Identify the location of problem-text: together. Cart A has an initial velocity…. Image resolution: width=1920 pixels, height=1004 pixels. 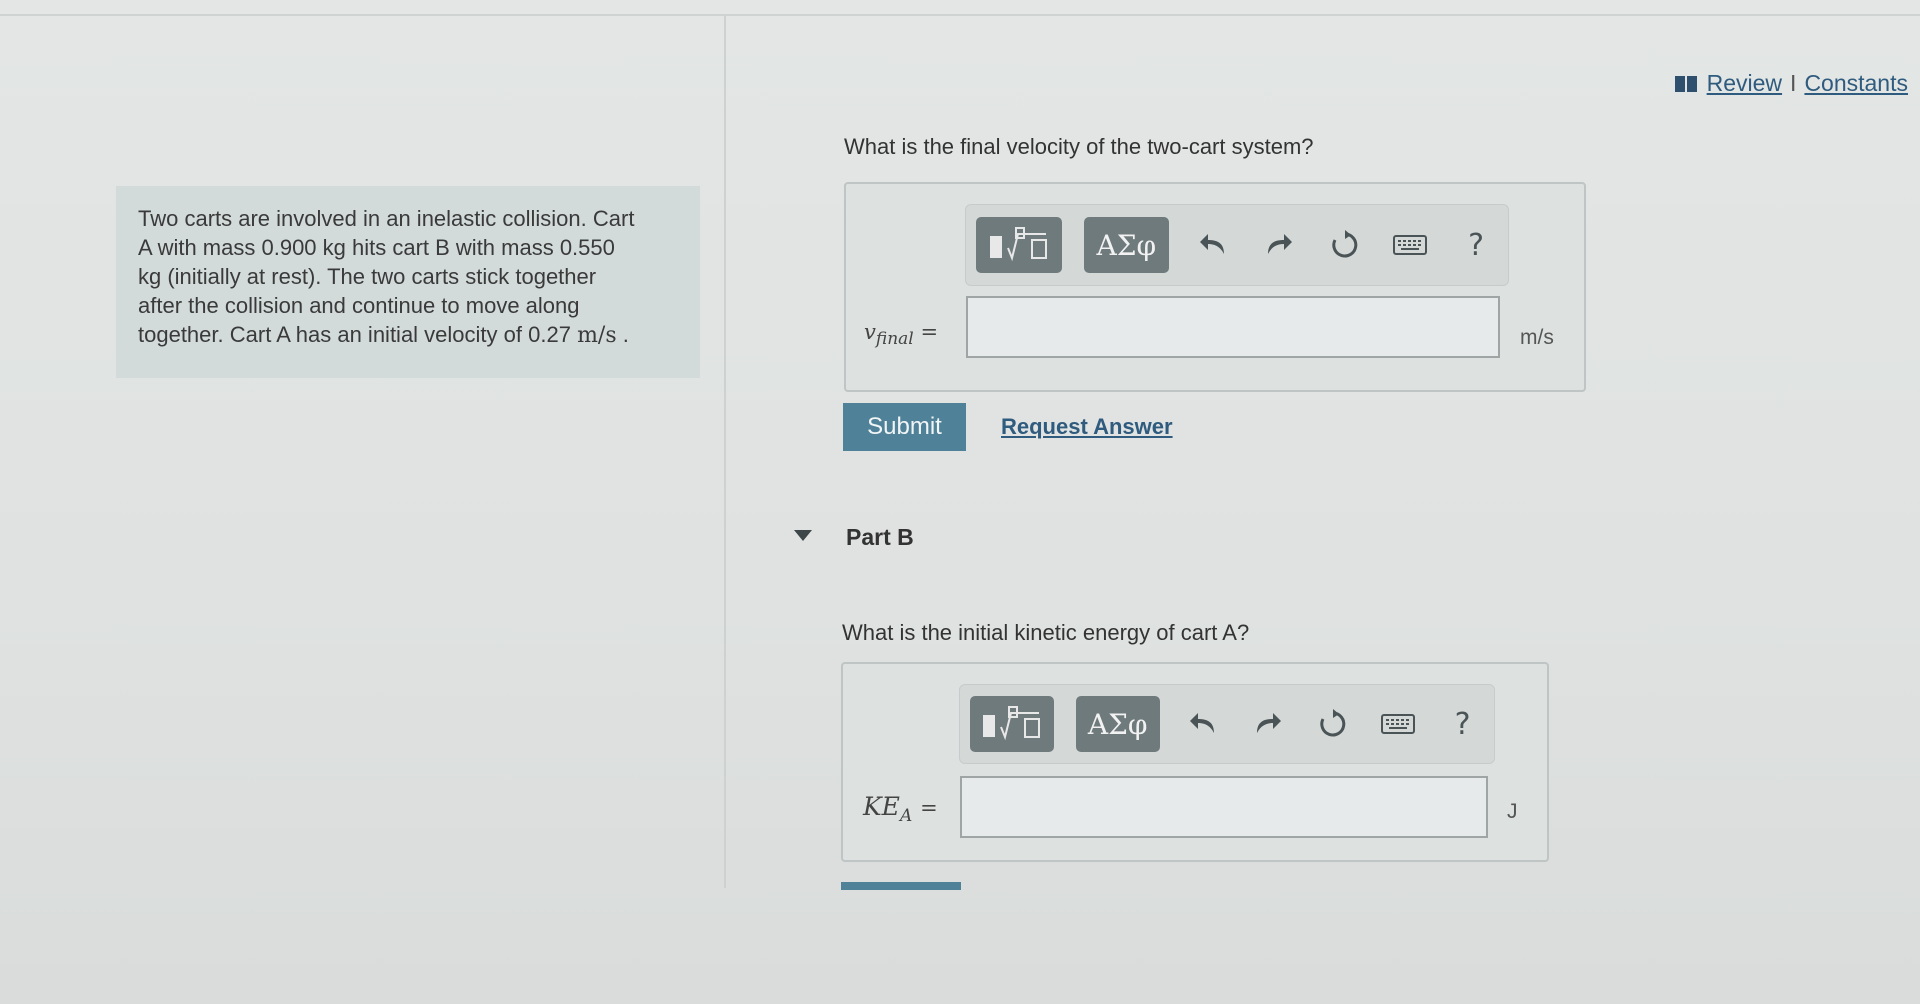
(354, 334).